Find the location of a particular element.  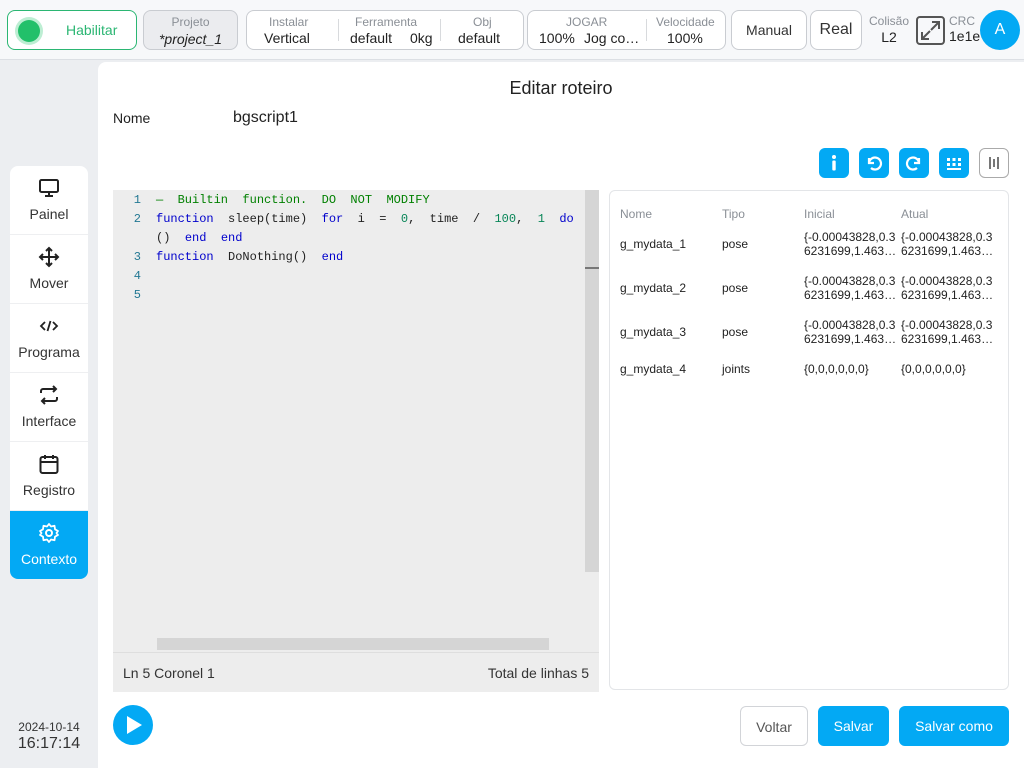

manual-label: Manual is located at coordinates (769, 30).